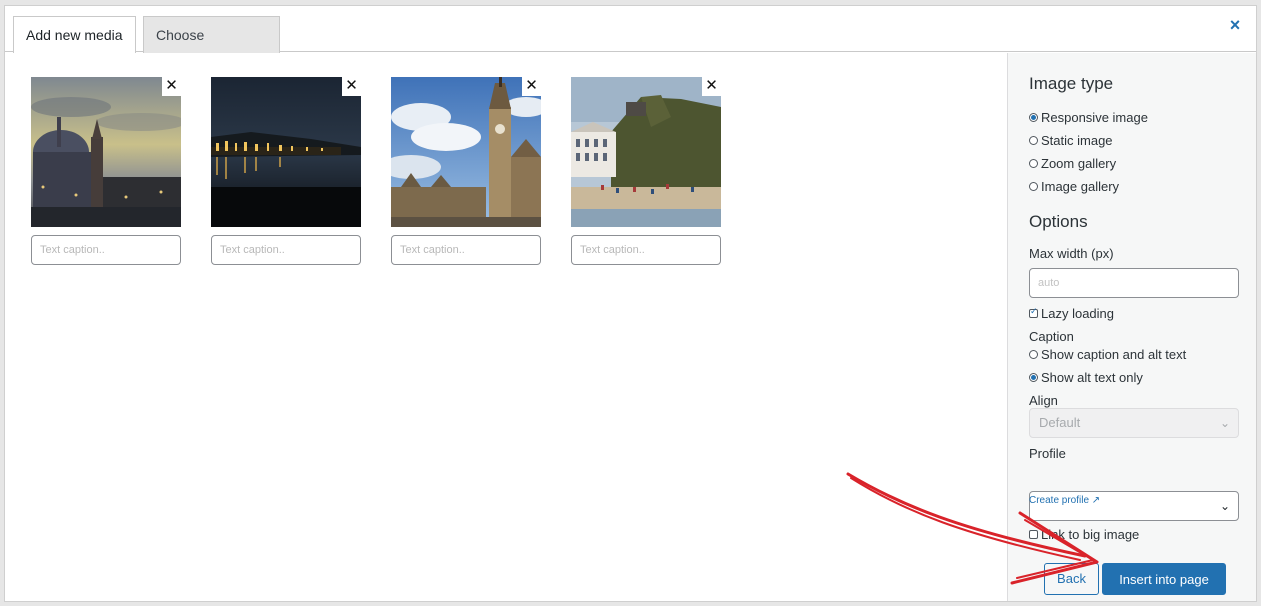  Describe the element at coordinates (1064, 500) in the screenshot. I see `create-profile-link: Create profile ↗` at that location.